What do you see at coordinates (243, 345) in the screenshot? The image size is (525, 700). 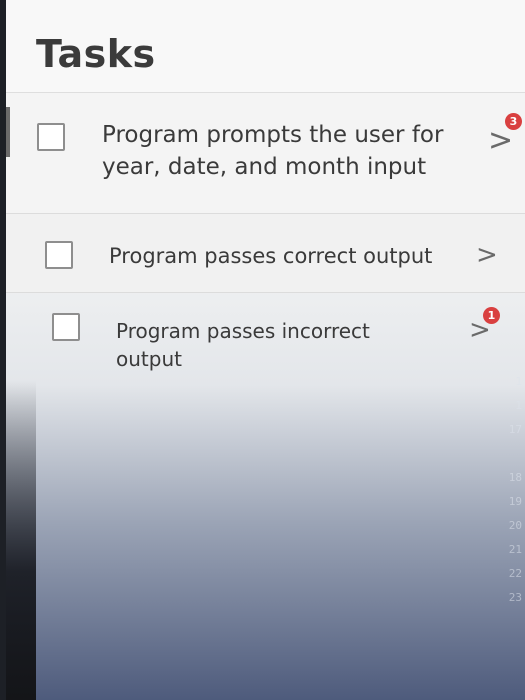 I see `task-label: Program passes incorrect output` at bounding box center [243, 345].